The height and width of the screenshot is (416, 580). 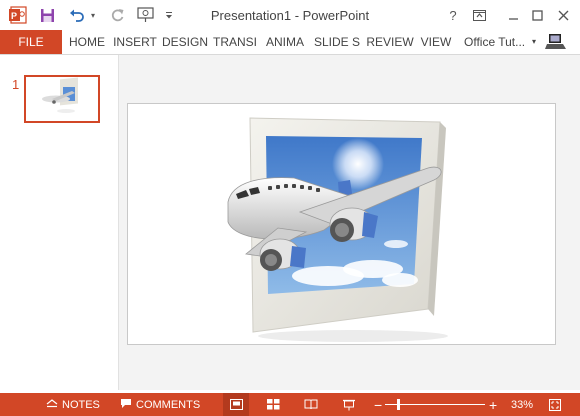 What do you see at coordinates (16, 84) in the screenshot?
I see `slide-number: 1` at bounding box center [16, 84].